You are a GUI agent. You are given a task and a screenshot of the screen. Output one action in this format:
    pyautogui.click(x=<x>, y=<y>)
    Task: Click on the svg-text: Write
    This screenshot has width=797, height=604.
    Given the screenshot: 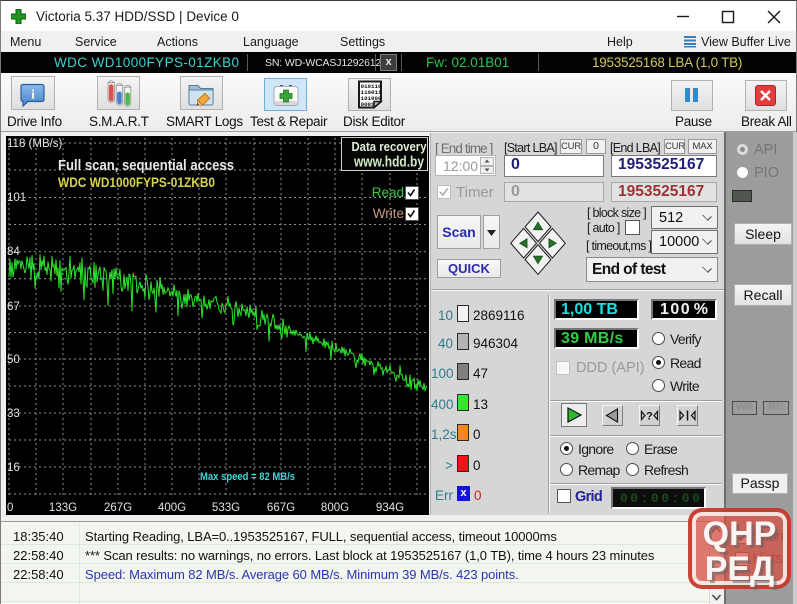 What is the action you would take?
    pyautogui.click(x=388, y=213)
    